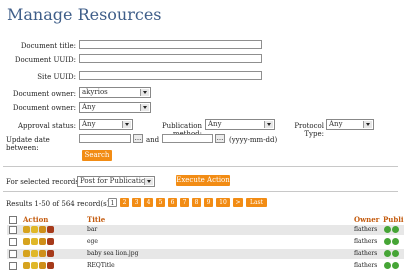 The image size is (404, 275). Describe the element at coordinates (92, 229) in the screenshot. I see `row-title: bar` at that location.